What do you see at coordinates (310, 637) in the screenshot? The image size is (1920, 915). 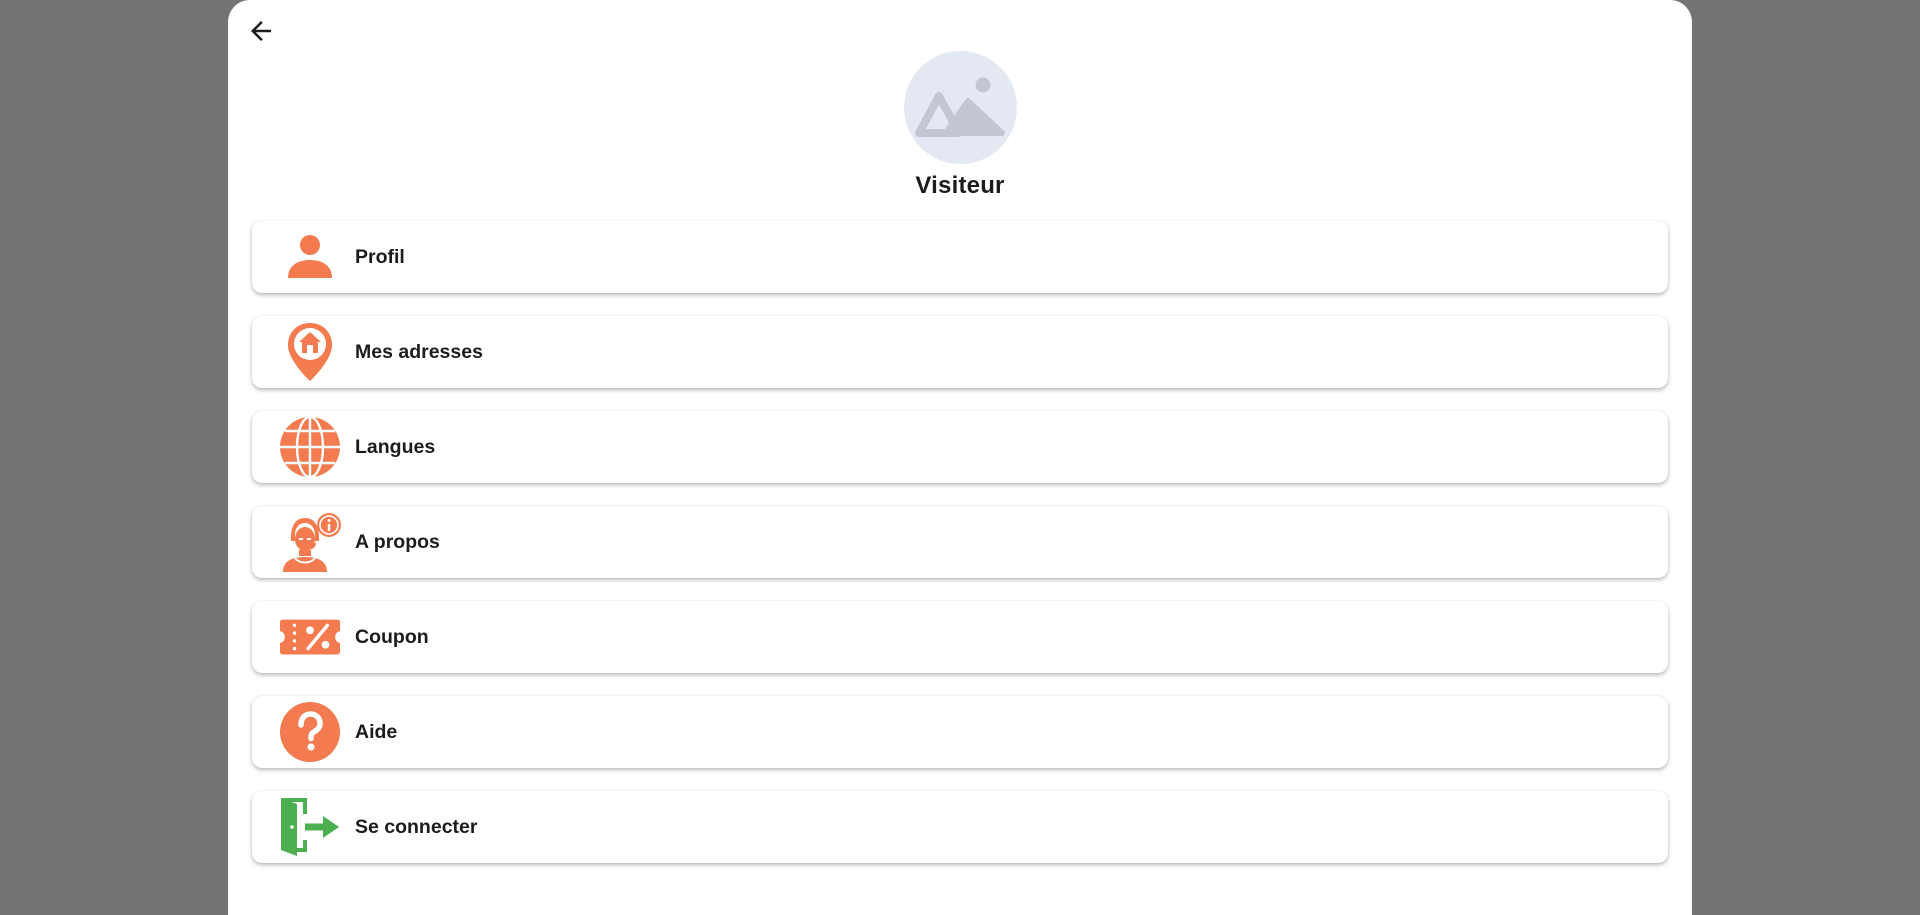 I see `percent-coupon-icon` at bounding box center [310, 637].